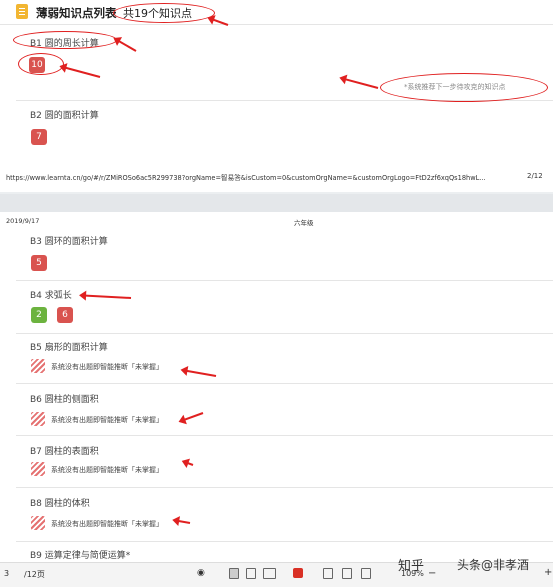 The height and width of the screenshot is (587, 553). I want to click on score-badge: 6, so click(65, 315).